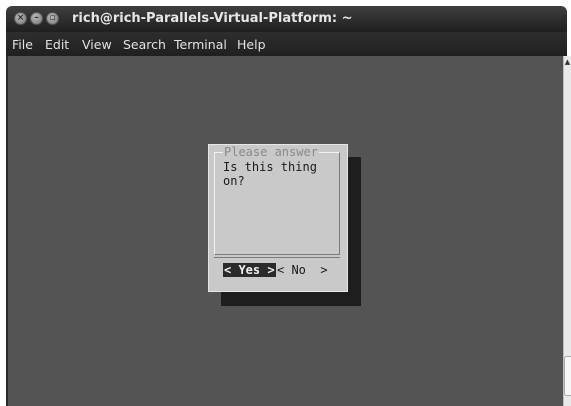 Image resolution: width=571 pixels, height=406 pixels. What do you see at coordinates (567, 231) in the screenshot?
I see `vertical-scrollbar: ▲` at bounding box center [567, 231].